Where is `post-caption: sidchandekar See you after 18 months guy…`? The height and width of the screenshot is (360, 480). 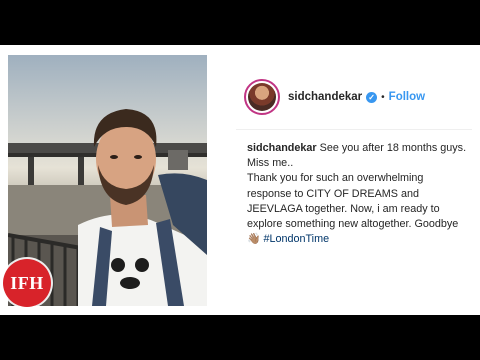 post-caption: sidchandekar See you after 18 months guy… is located at coordinates (358, 194).